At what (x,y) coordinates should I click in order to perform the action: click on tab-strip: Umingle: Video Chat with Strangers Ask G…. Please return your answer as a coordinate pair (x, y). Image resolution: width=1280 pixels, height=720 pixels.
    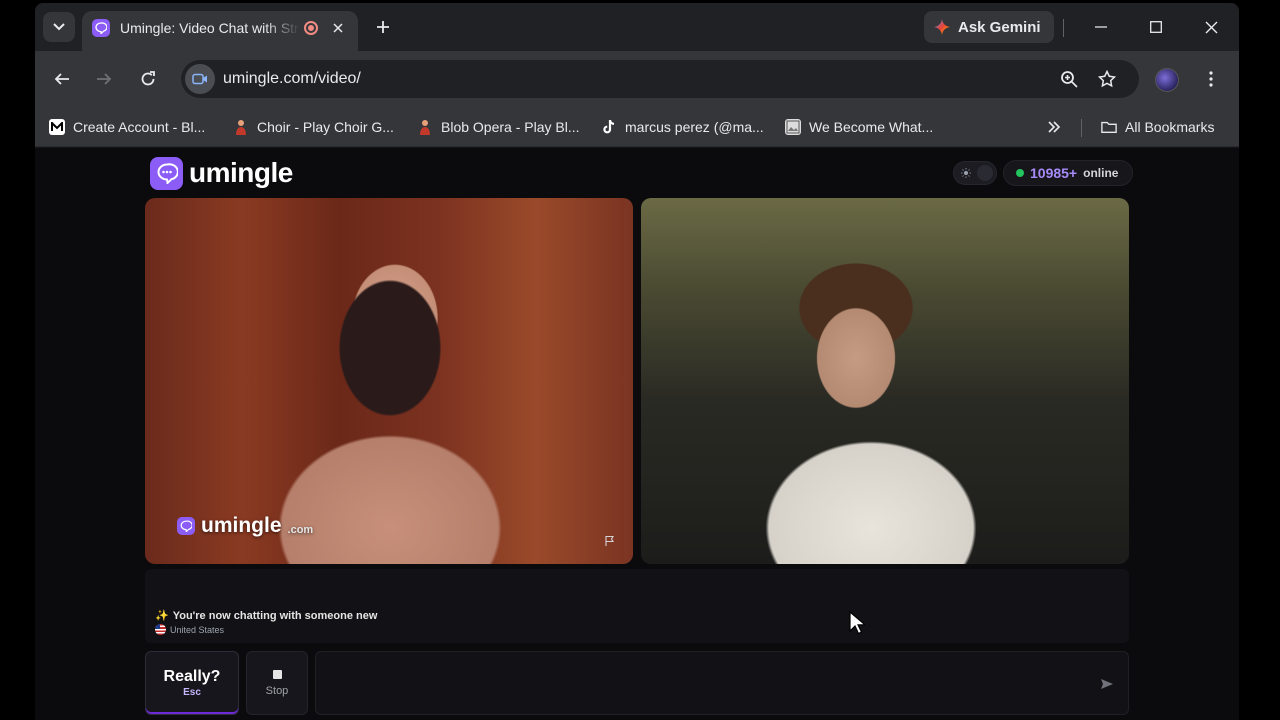
    Looking at the image, I should click on (637, 27).